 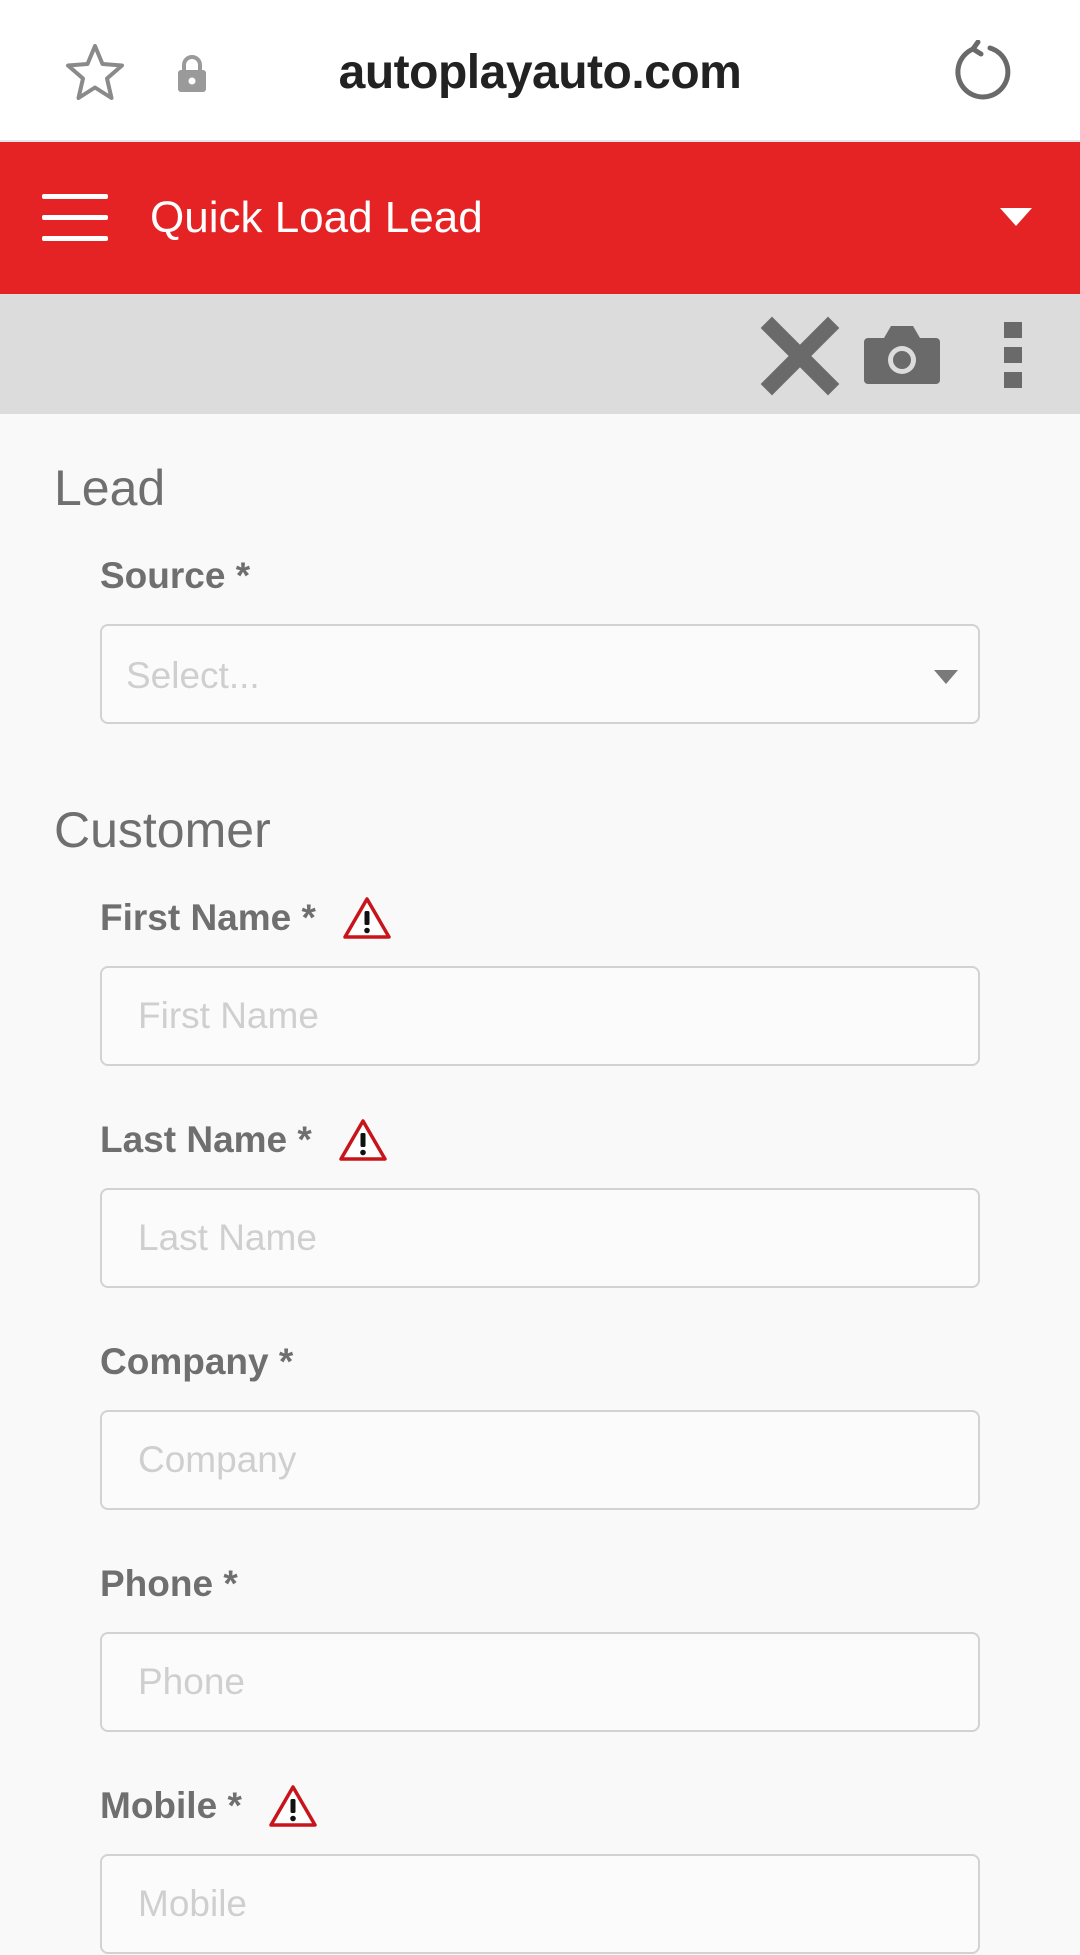 What do you see at coordinates (946, 677) in the screenshot?
I see `chevron-down-icon` at bounding box center [946, 677].